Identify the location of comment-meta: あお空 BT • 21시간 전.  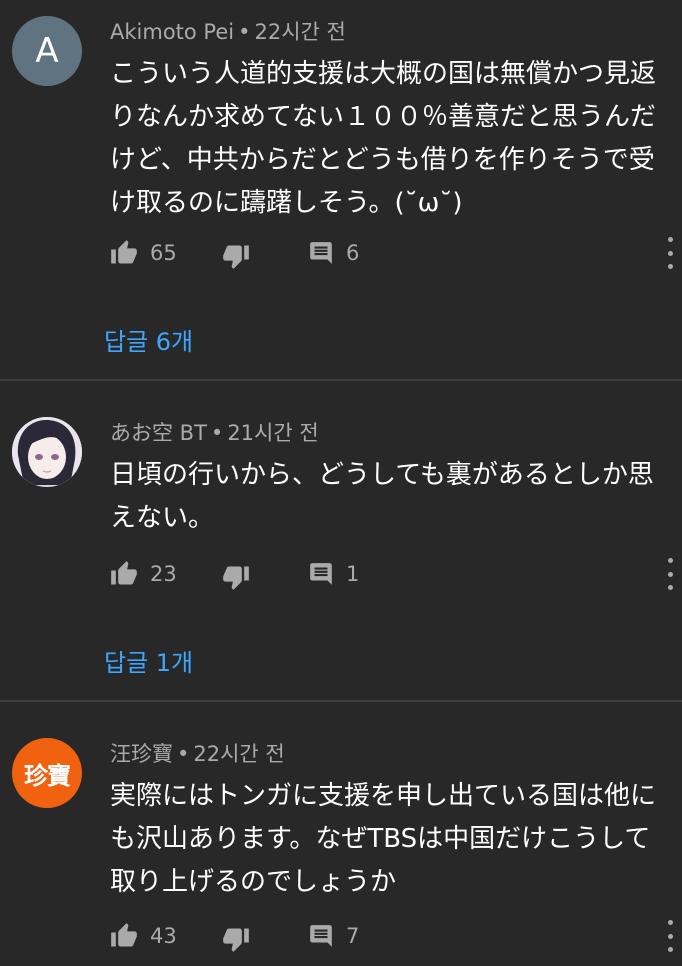
(214, 432).